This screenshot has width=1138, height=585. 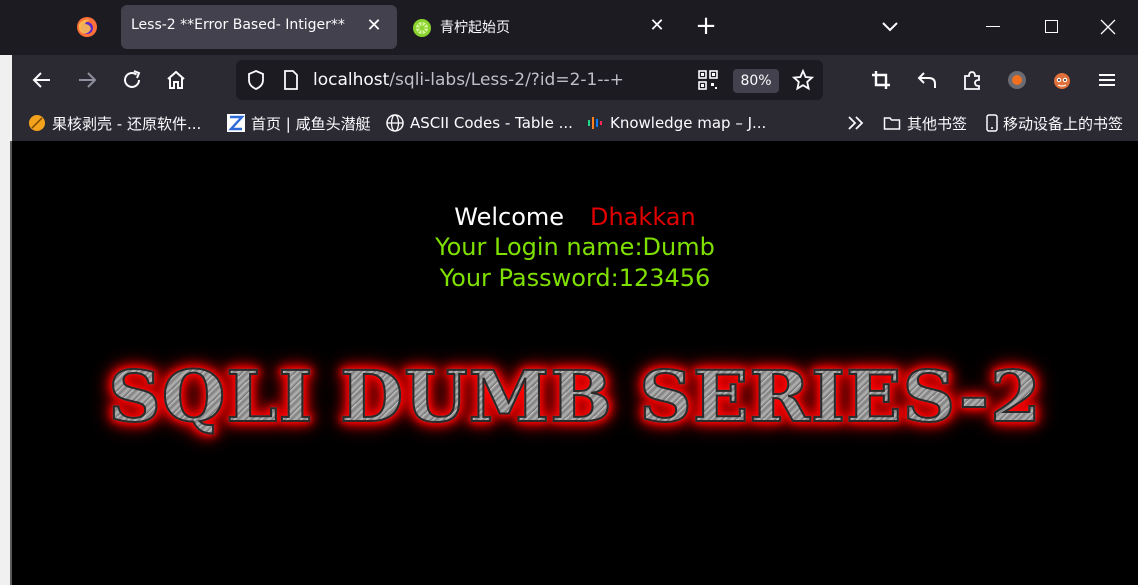 I want to click on url-path: /sqli-labs/Less-2/?id=2-1--+, so click(x=506, y=80).